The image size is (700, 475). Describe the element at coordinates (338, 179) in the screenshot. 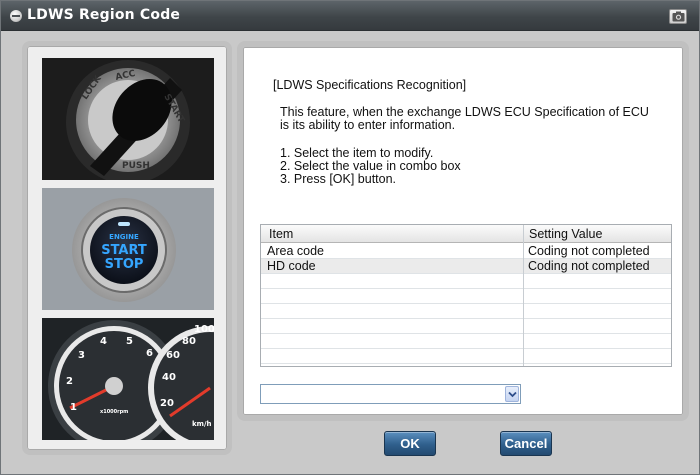

I see `step-3: 3. Press [OK] button.` at that location.